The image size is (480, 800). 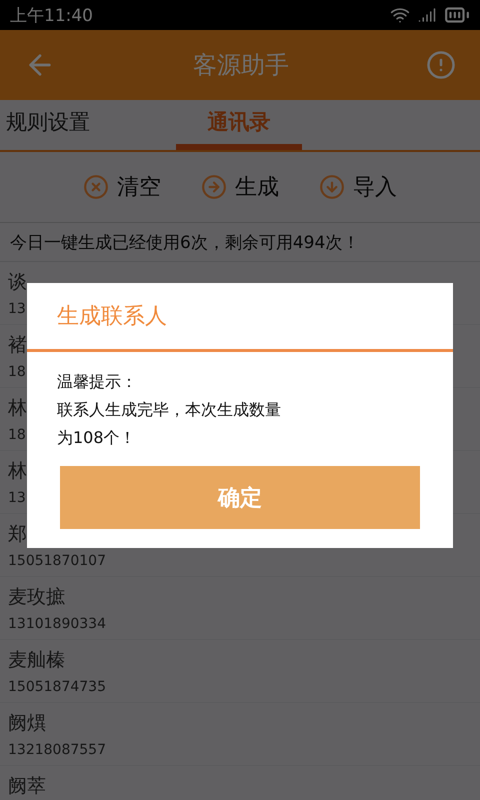 I want to click on app-title: 客源助手, so click(x=241, y=65).